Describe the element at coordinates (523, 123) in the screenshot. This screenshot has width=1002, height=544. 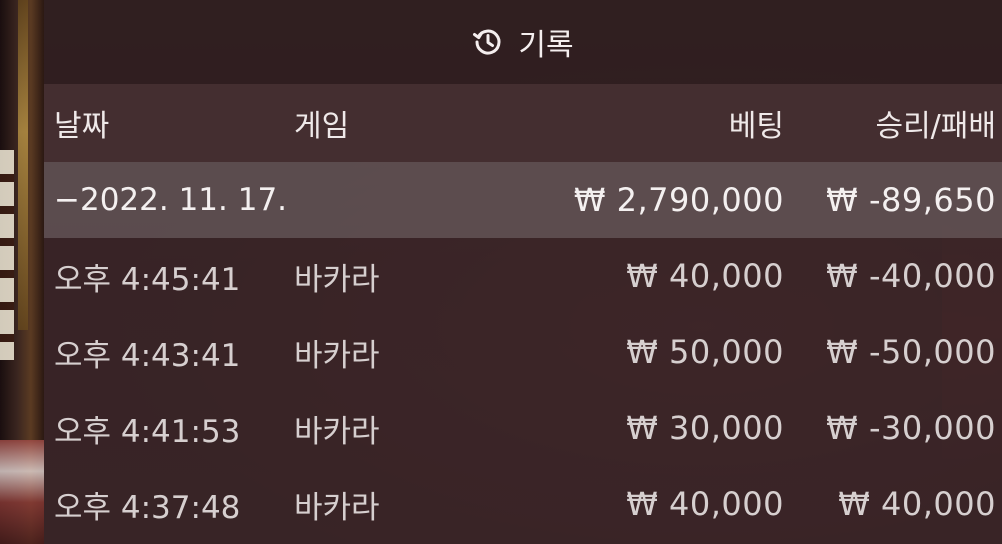
I see `table-header: 날짜 게임 베팅 승리/패배` at that location.